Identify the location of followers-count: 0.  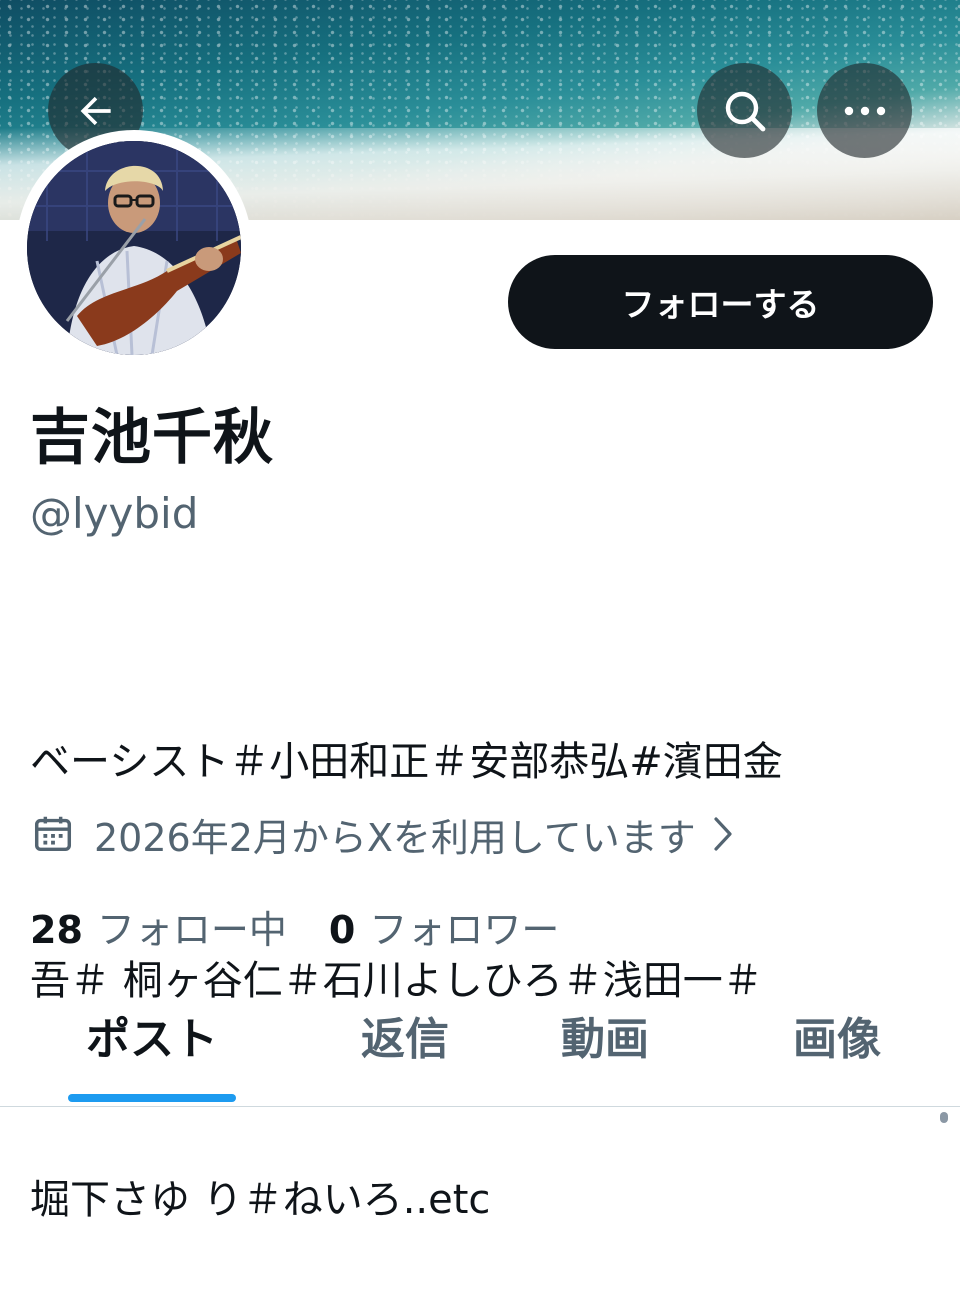
(342, 929).